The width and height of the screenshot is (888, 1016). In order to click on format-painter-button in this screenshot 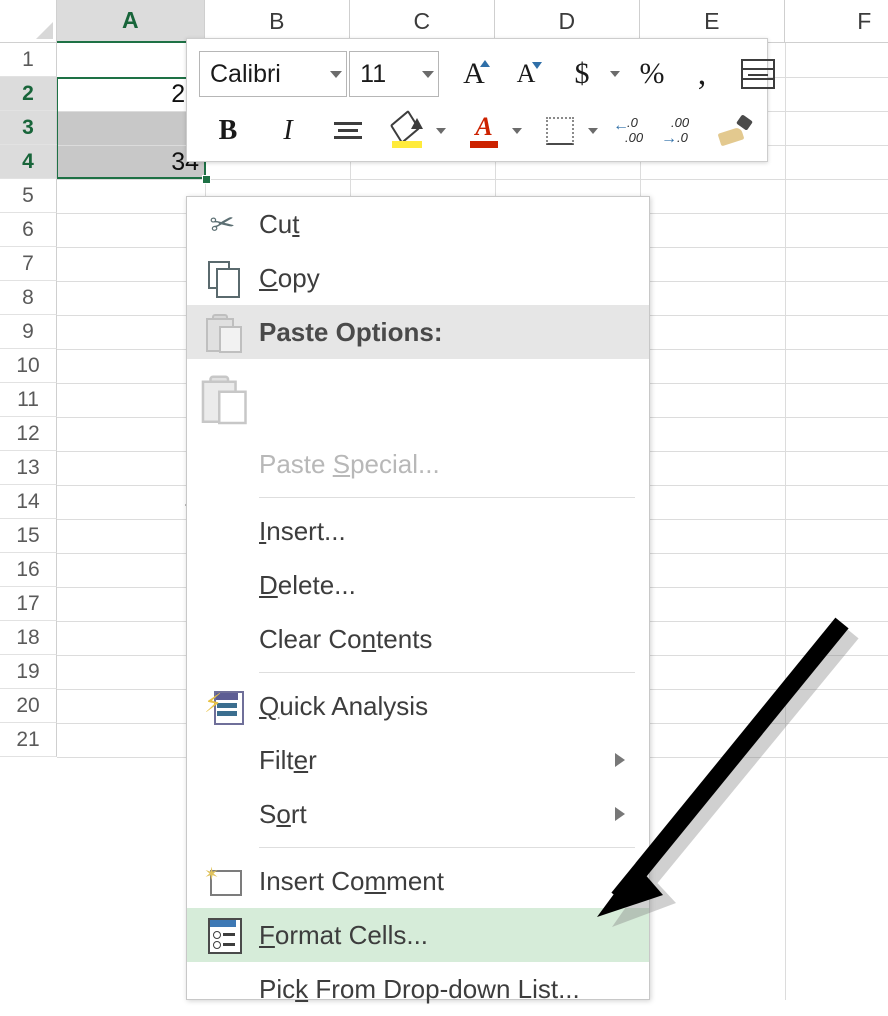, I will do `click(736, 131)`.